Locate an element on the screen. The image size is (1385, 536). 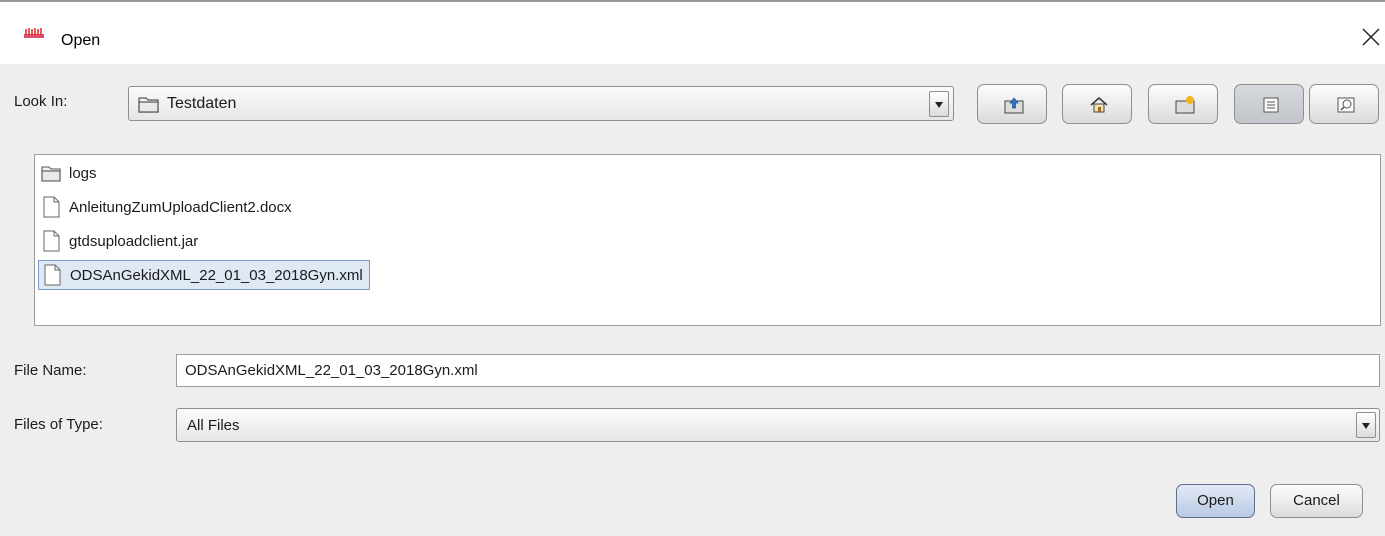
file-name-label: File Name: is located at coordinates (50, 370).